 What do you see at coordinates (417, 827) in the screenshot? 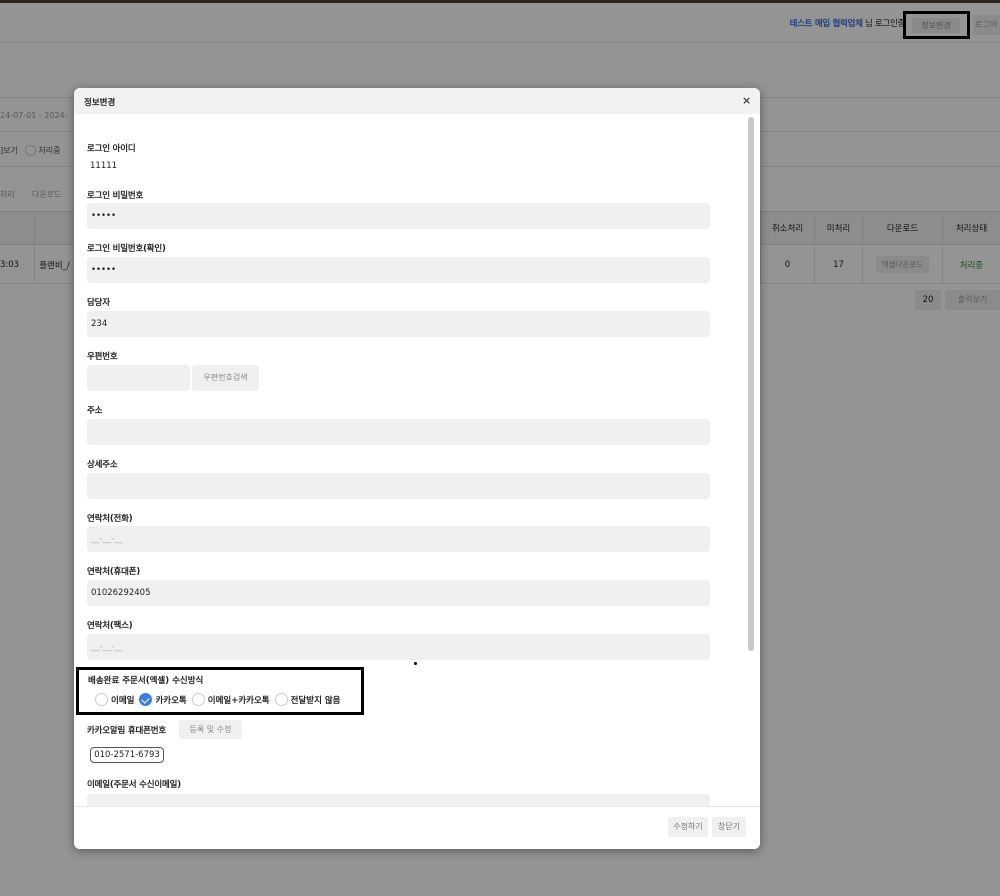
I see `modal-footer: 수정하기 창닫기` at bounding box center [417, 827].